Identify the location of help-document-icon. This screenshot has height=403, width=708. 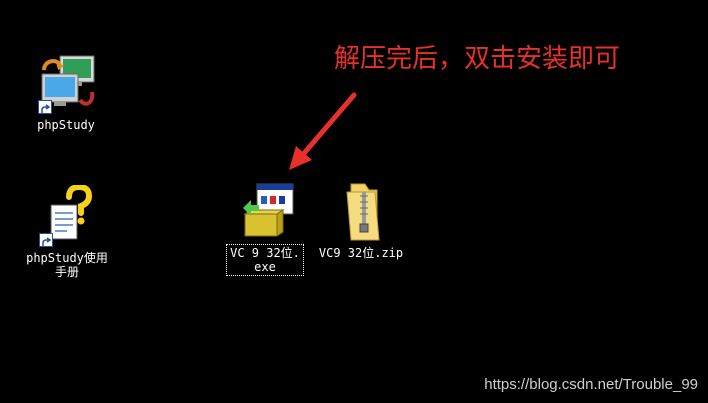
(67, 216).